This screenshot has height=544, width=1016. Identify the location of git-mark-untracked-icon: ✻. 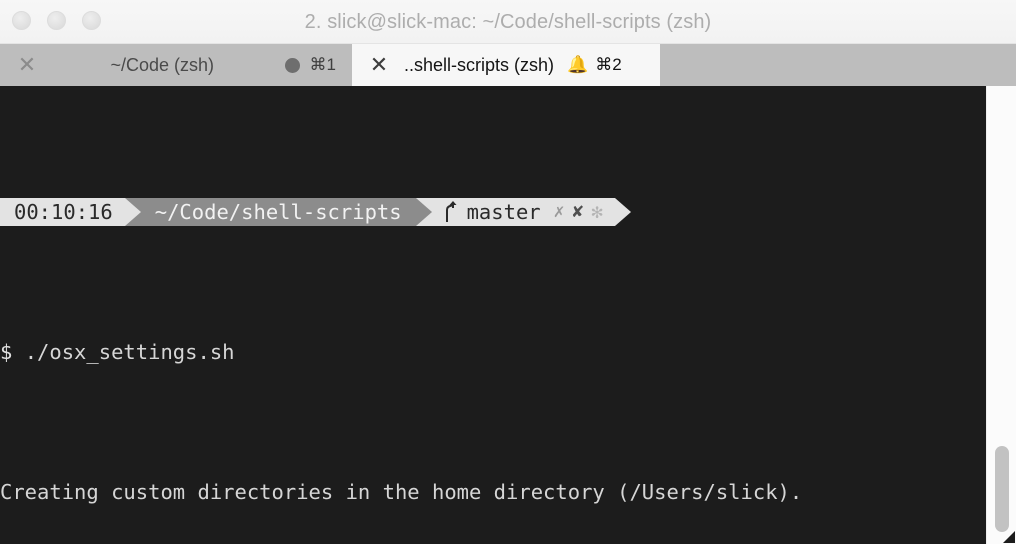
(597, 212).